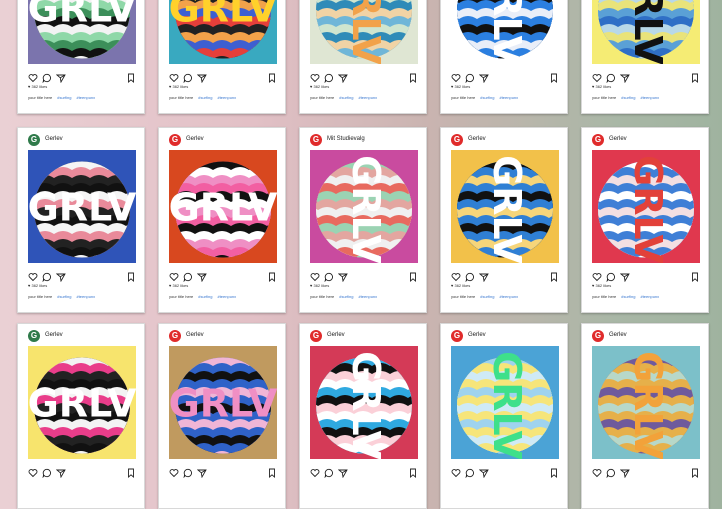 This screenshot has width=722, height=509. I want to click on username: Mit Studievalg, so click(346, 139).